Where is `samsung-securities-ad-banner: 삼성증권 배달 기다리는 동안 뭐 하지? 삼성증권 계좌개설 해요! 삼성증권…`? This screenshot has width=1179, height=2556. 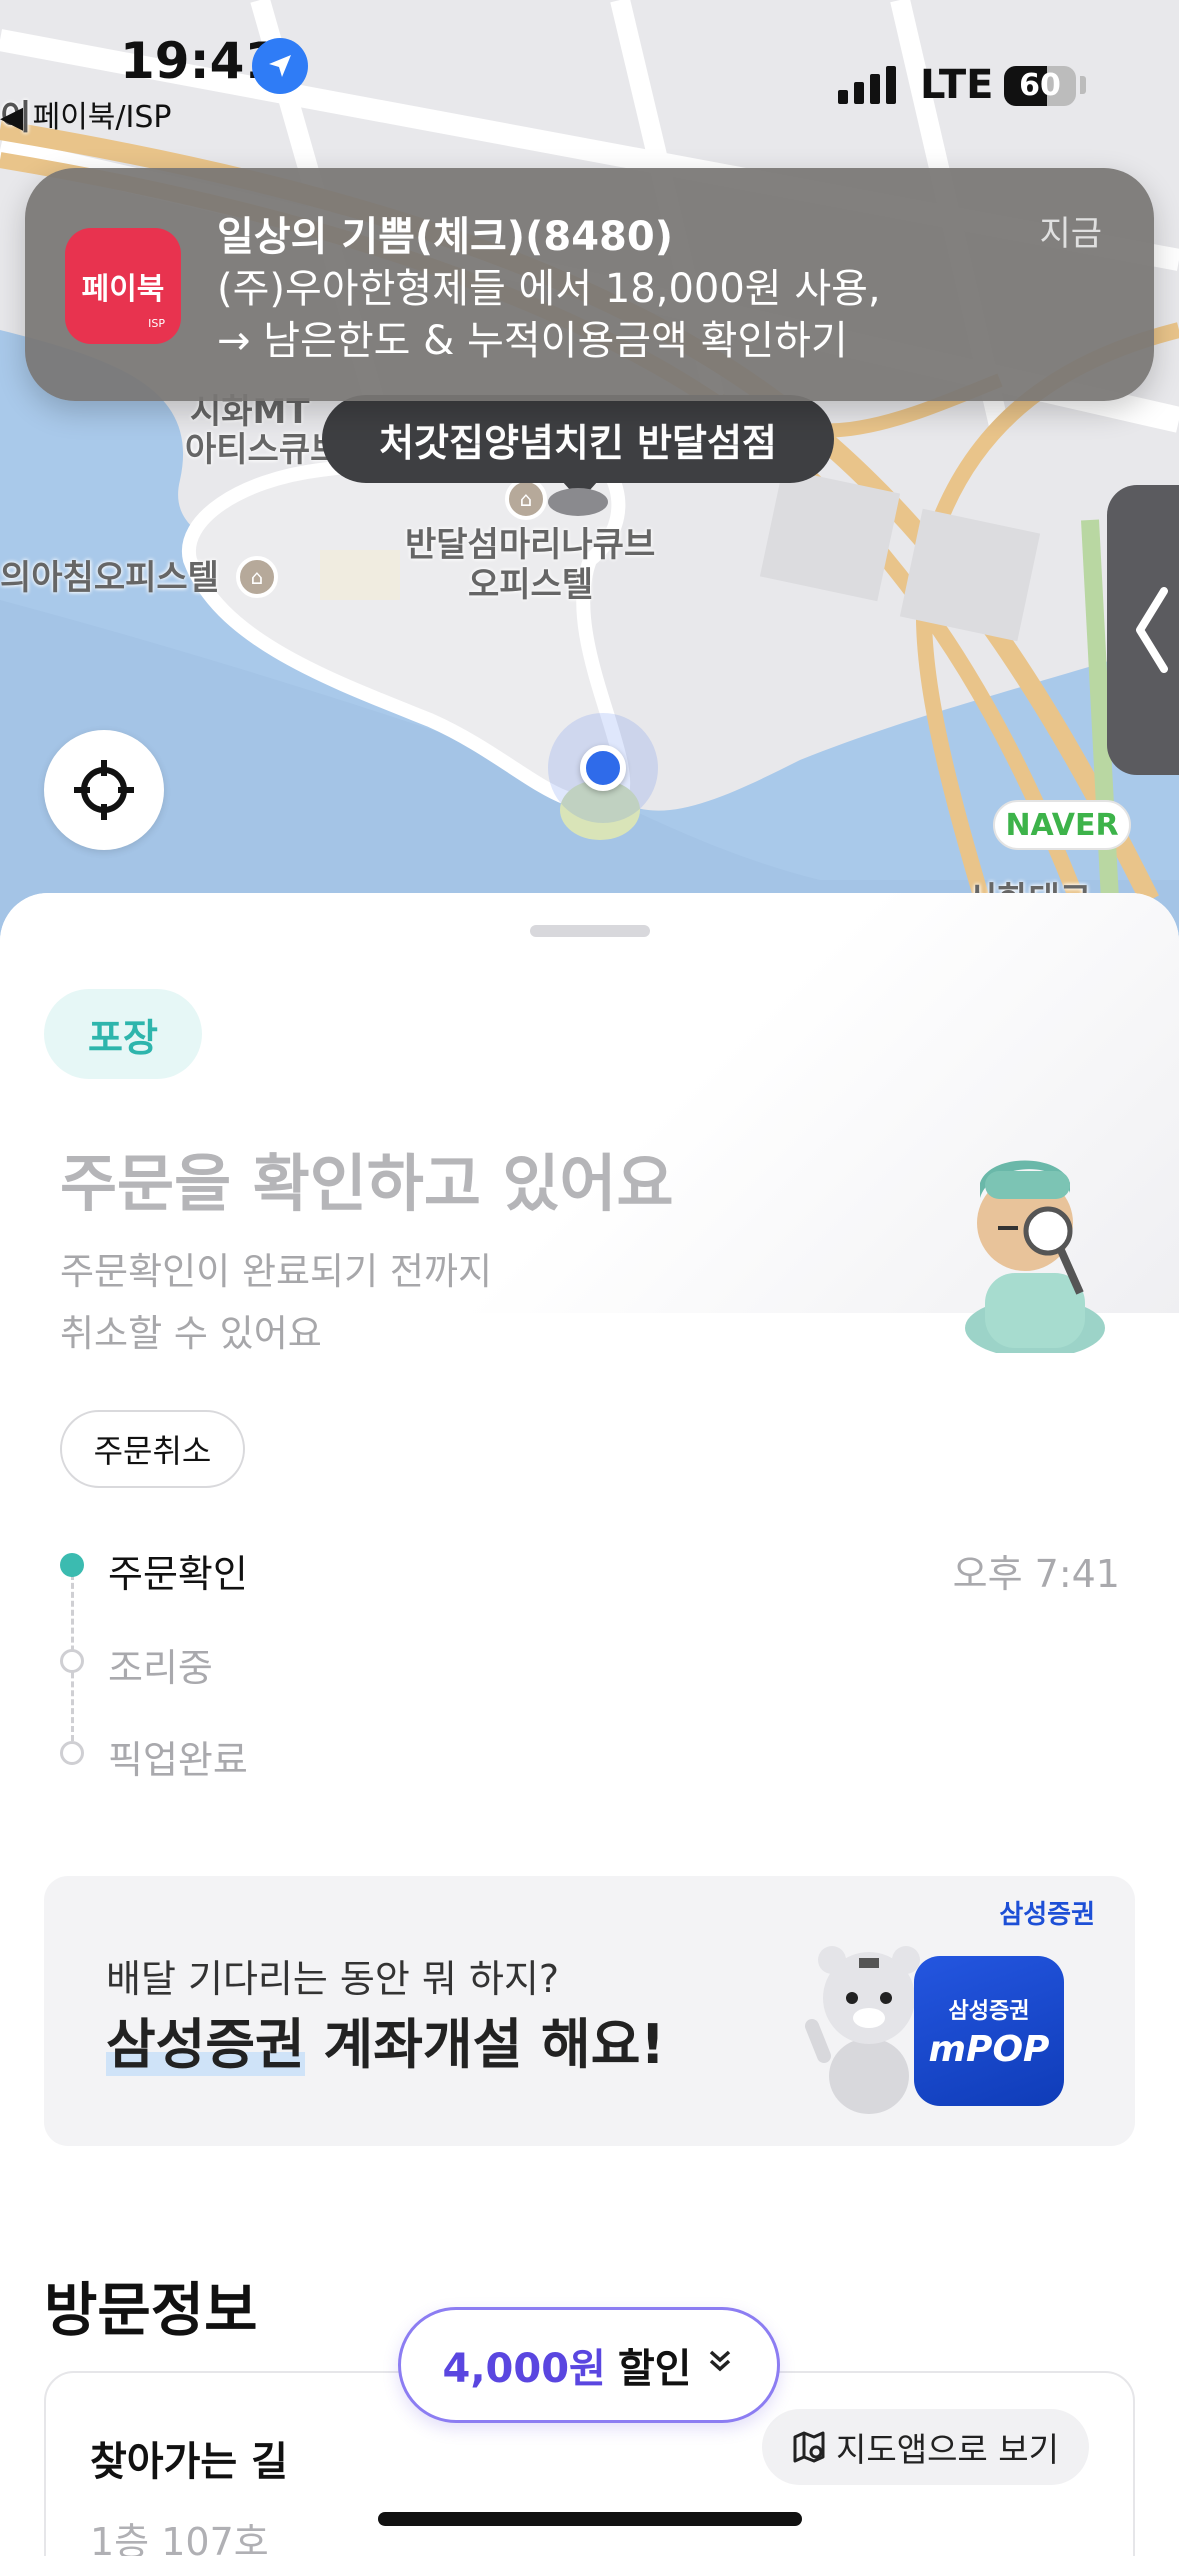
samsung-securities-ad-banner: 삼성증권 배달 기다리는 동안 뭐 하지? 삼성증권 계좌개설 해요! 삼성증권… is located at coordinates (589, 2011).